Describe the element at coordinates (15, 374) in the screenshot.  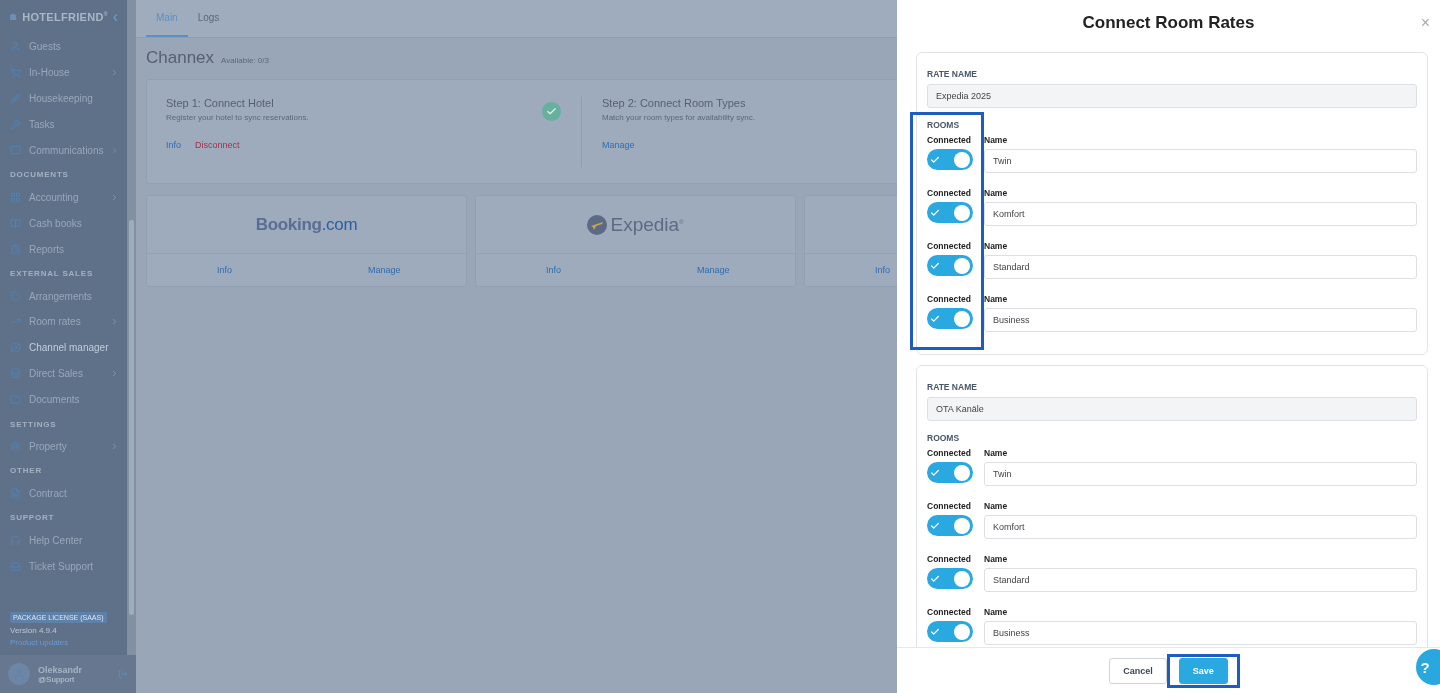
I see `store-icon` at that location.